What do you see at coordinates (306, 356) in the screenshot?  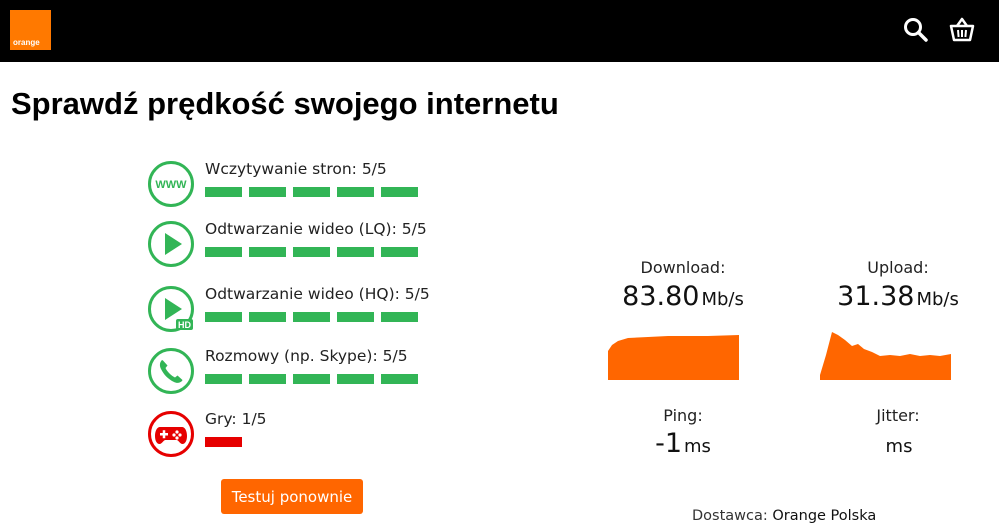 I see `quality-label: Rozmowy (np. Skype): 5/5` at bounding box center [306, 356].